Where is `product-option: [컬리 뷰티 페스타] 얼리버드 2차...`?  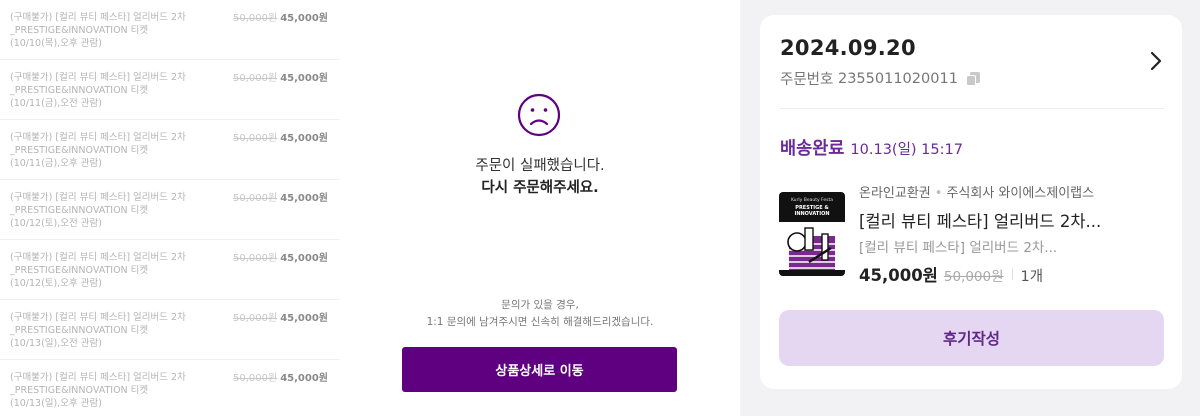 product-option: [컬리 뷰티 페스타] 얼리버드 2차... is located at coordinates (958, 248).